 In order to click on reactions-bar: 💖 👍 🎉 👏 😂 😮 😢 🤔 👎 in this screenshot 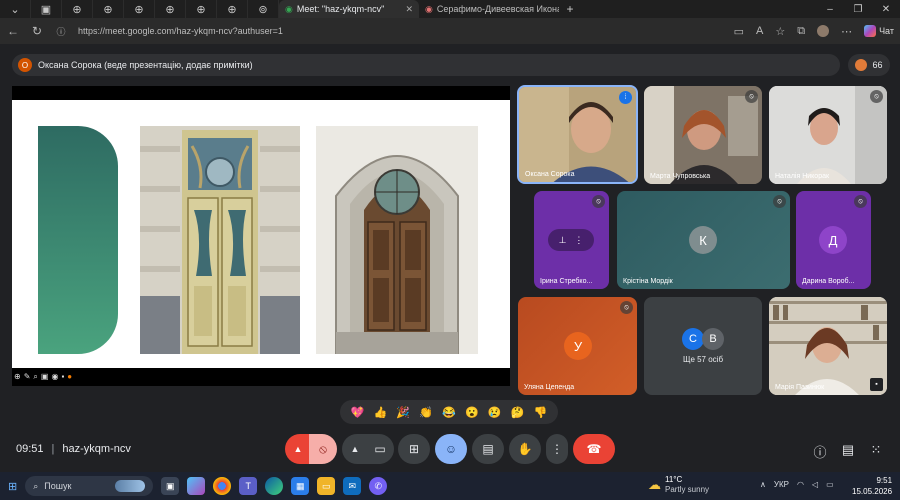, I will do `click(449, 412)`.